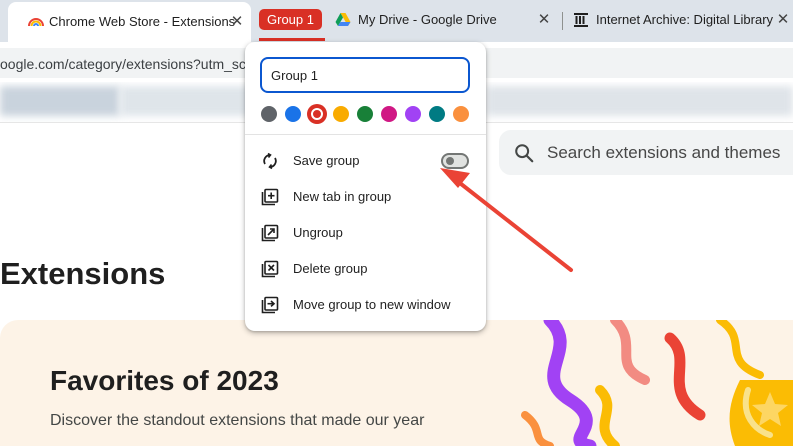 This screenshot has height=446, width=793. Describe the element at coordinates (270, 233) in the screenshot. I see `ungroup-icon` at that location.